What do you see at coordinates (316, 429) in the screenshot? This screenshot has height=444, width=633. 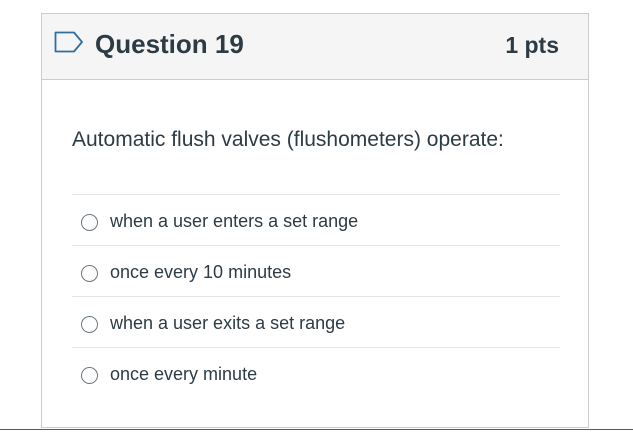 I see `page-divider` at bounding box center [316, 429].